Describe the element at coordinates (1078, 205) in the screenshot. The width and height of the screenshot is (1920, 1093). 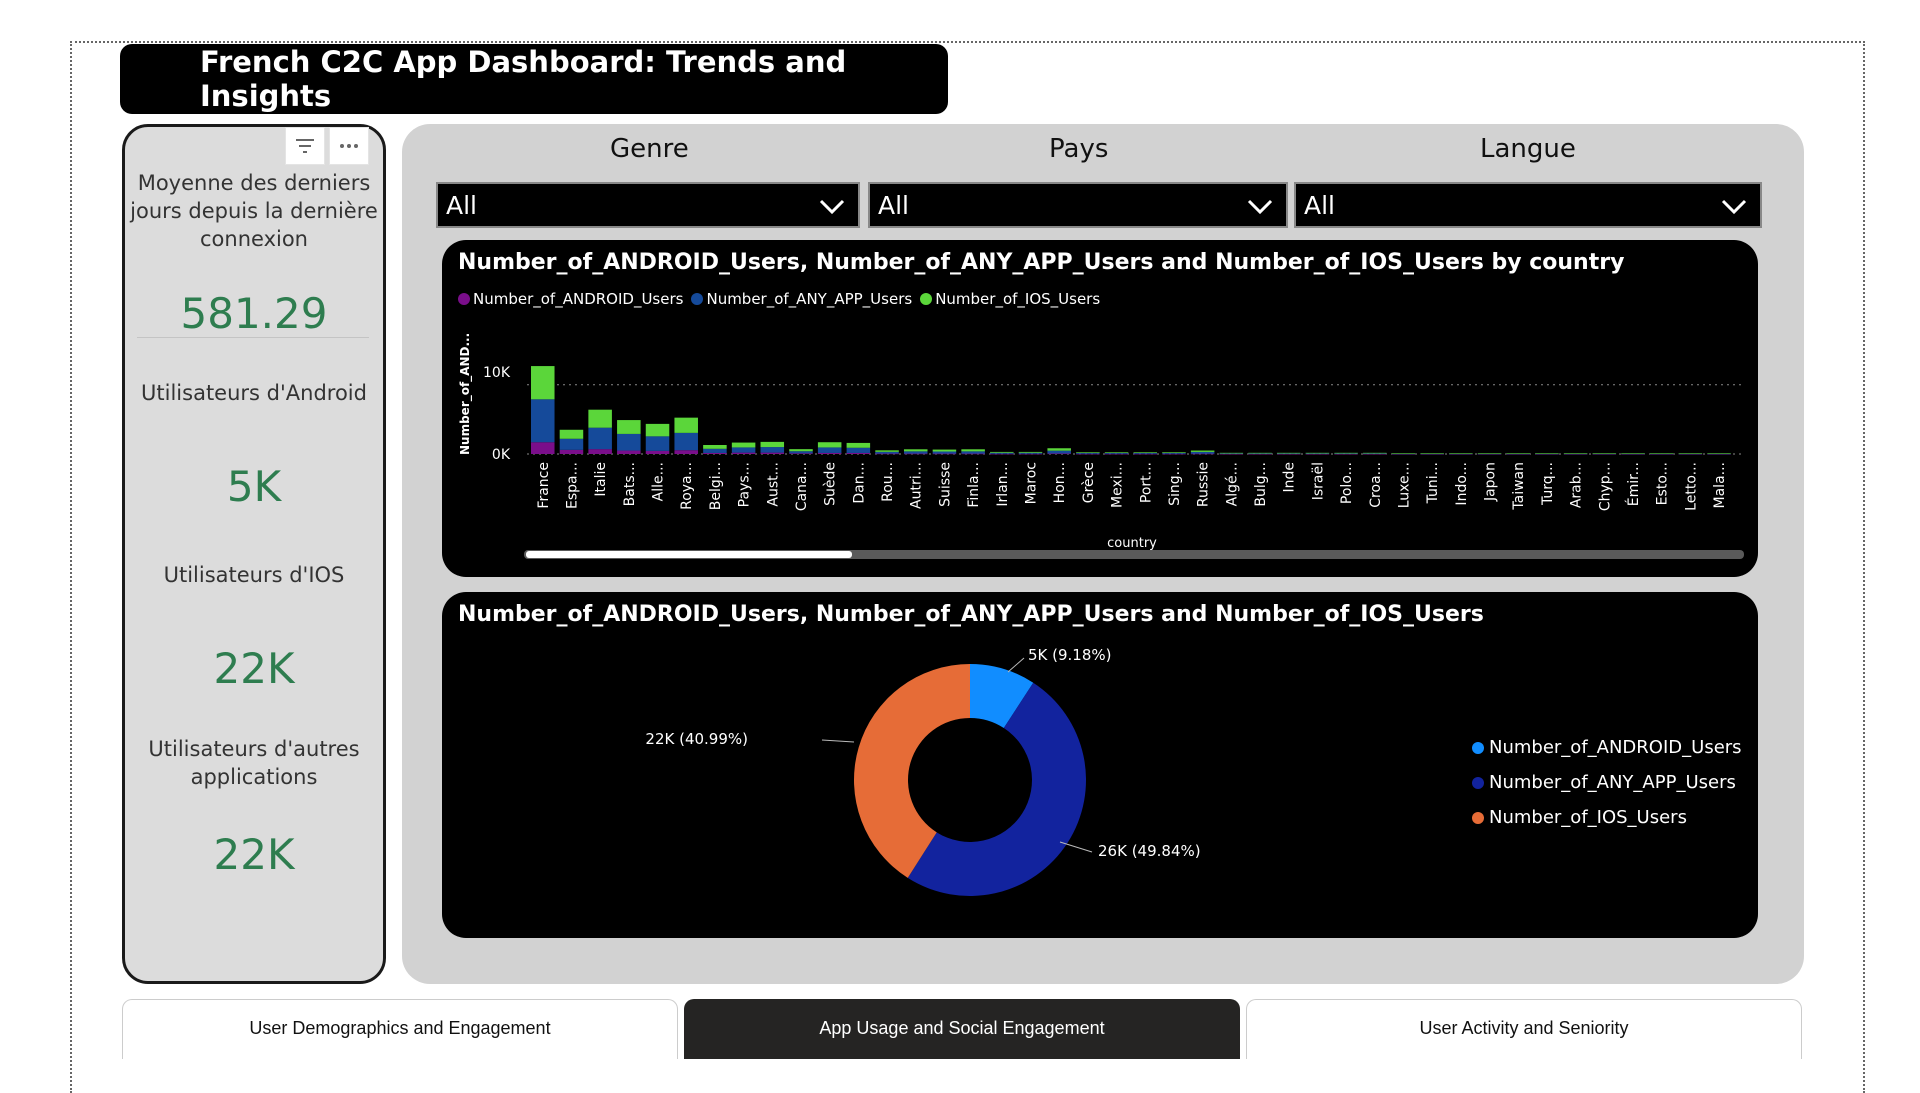
I see `pays-dropdown: All` at that location.